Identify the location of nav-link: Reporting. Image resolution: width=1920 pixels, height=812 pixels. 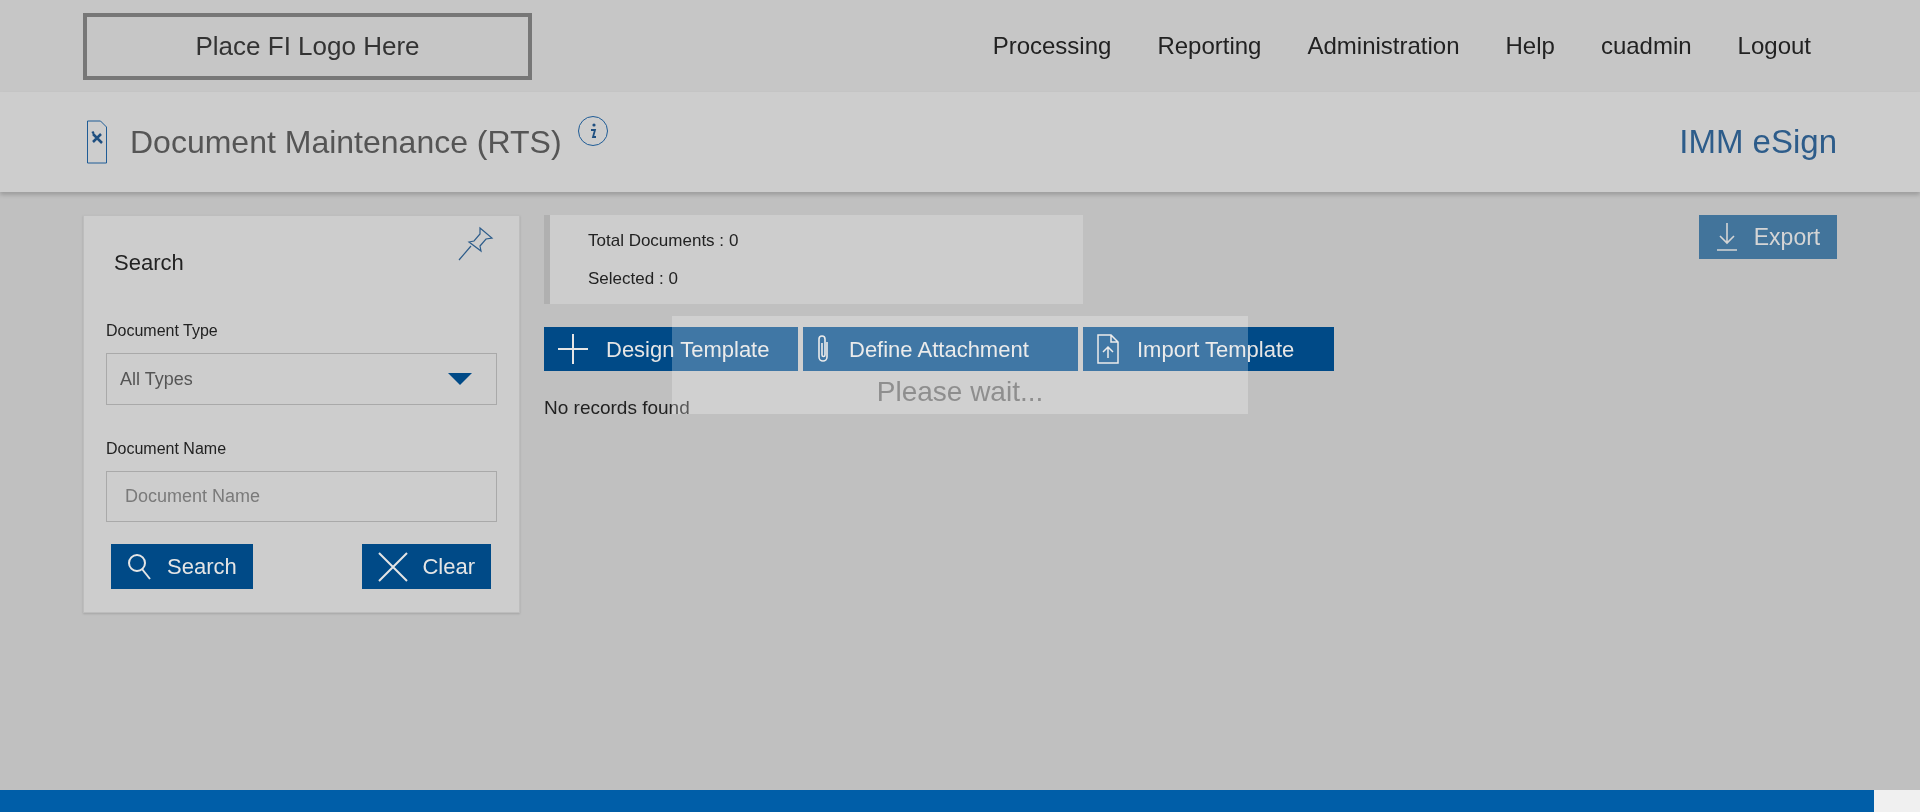
(1209, 46).